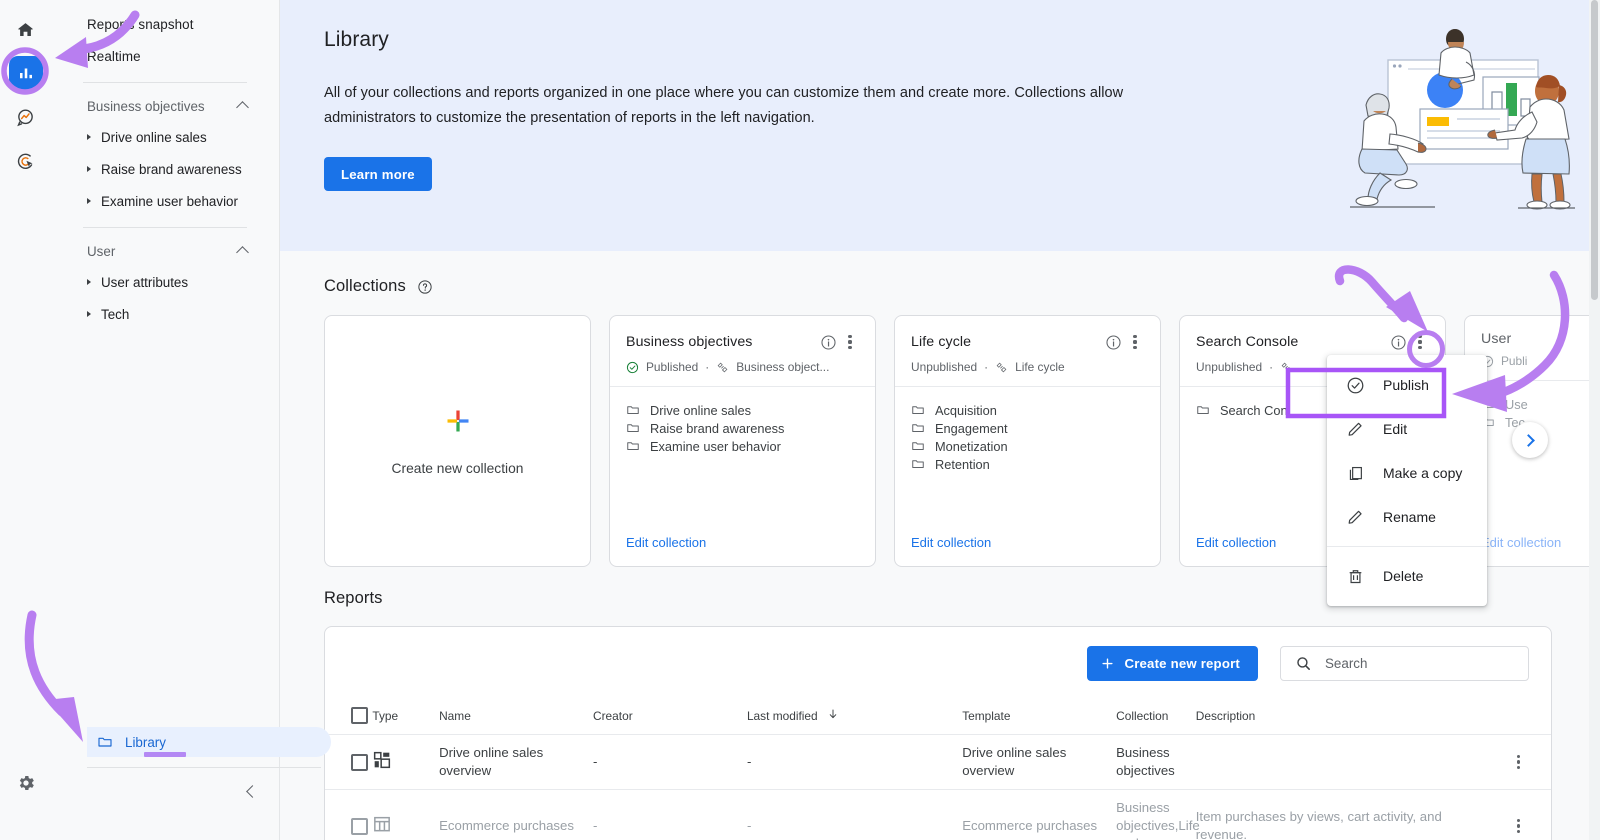 The height and width of the screenshot is (840, 1600). What do you see at coordinates (1001, 367) in the screenshot?
I see `template-icon` at bounding box center [1001, 367].